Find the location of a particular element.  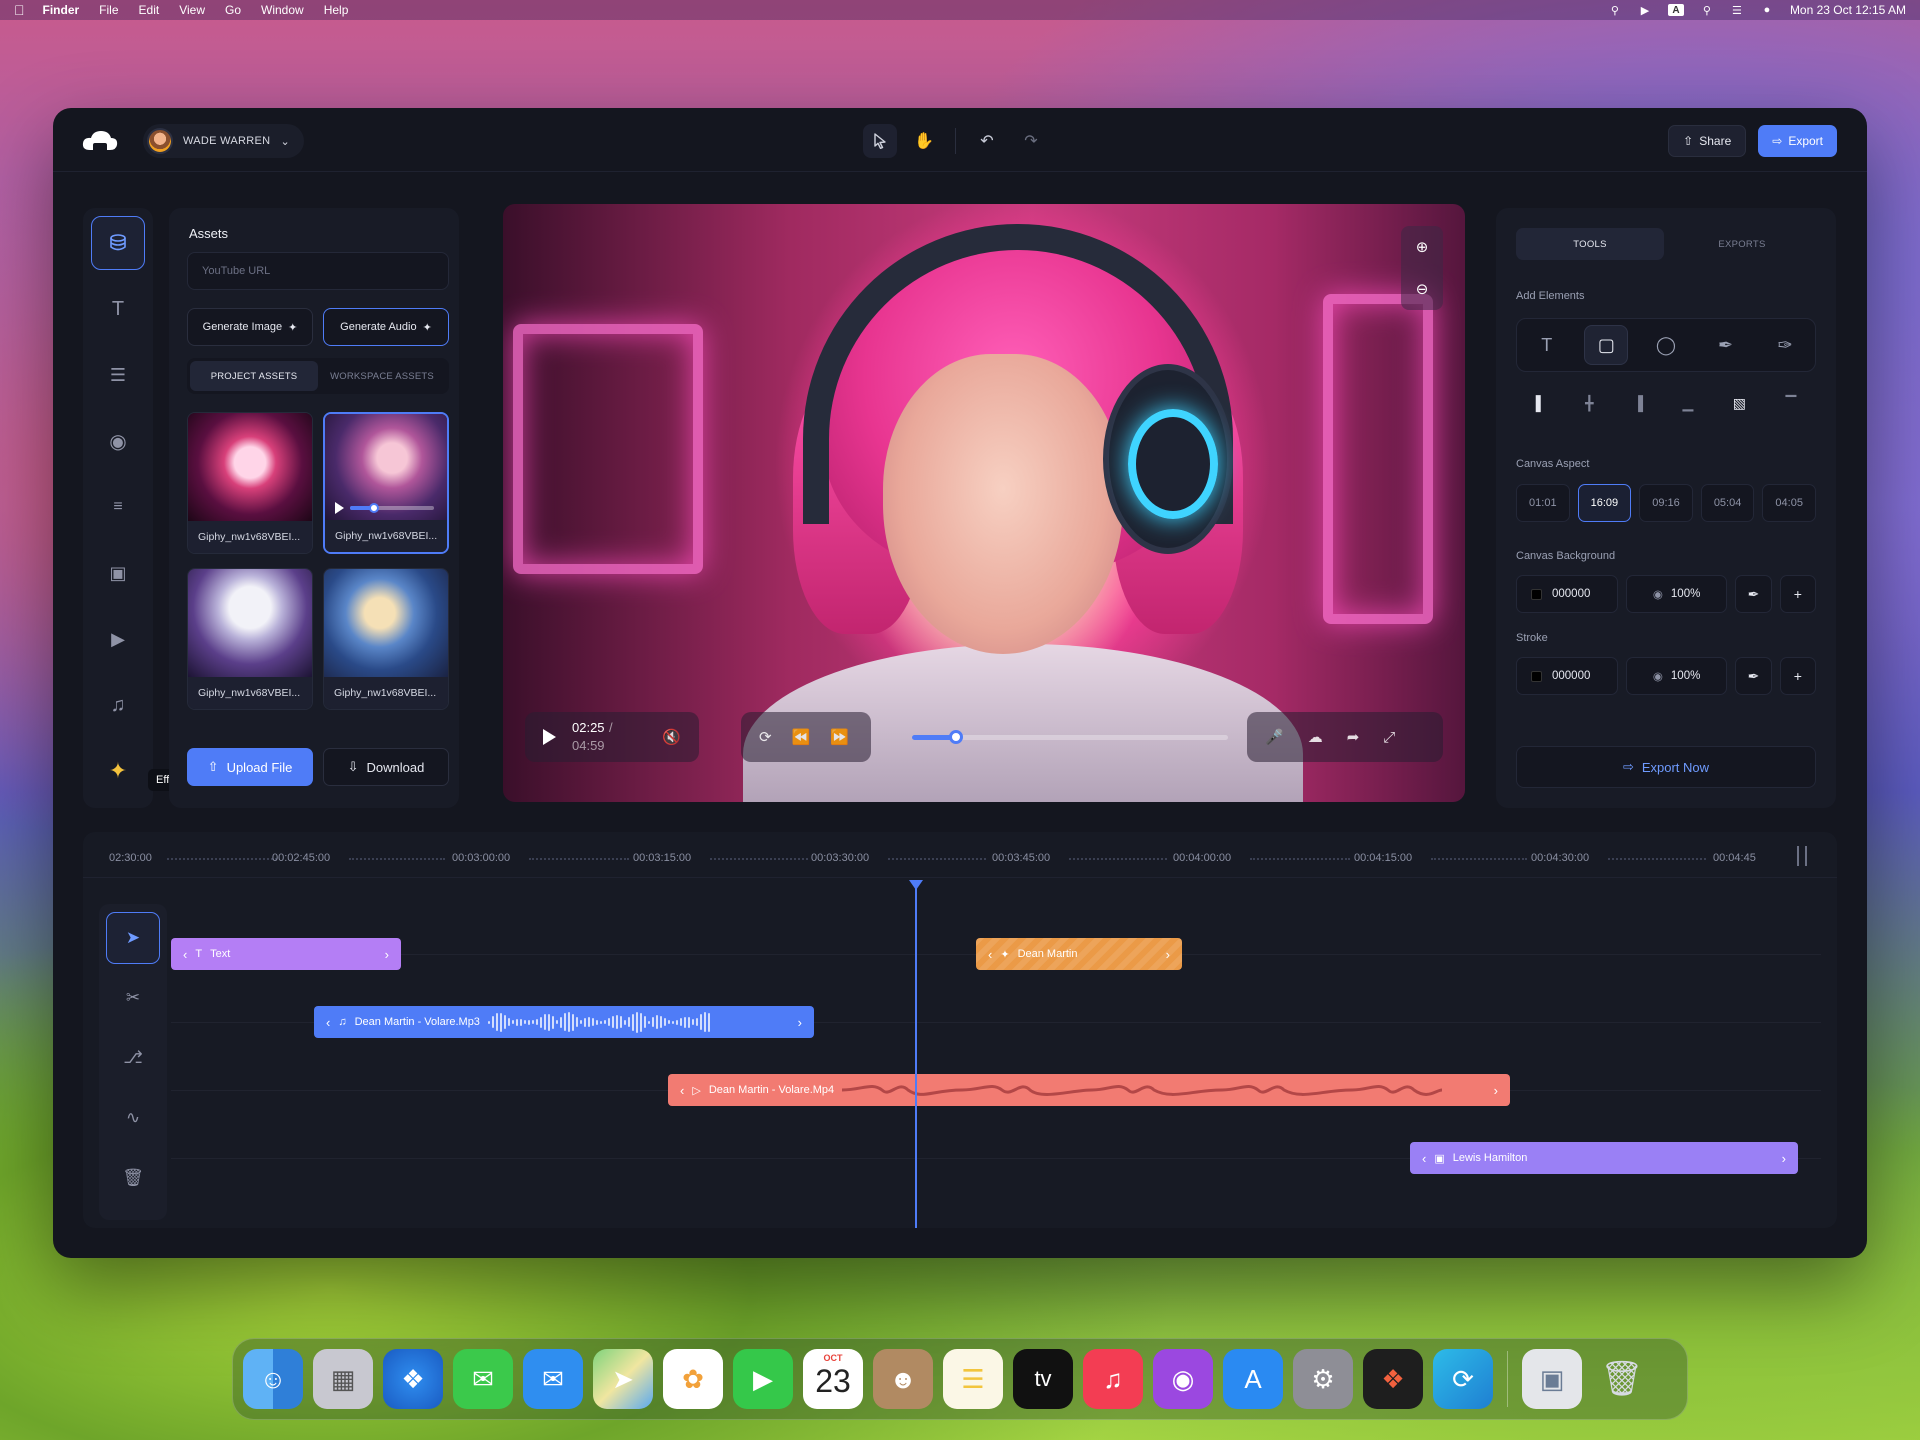

align-center-icon: ╋ is located at coordinates (1589, 403).